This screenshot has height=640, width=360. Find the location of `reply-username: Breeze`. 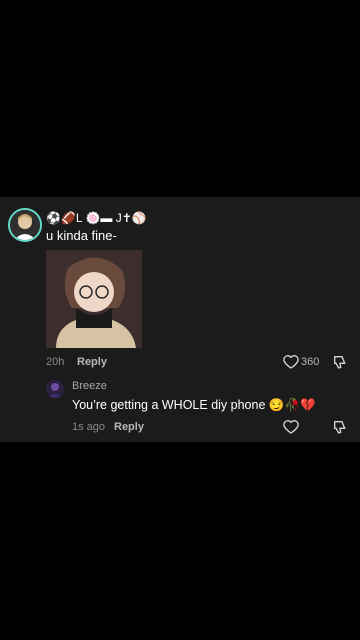

reply-username: Breeze is located at coordinates (89, 386).